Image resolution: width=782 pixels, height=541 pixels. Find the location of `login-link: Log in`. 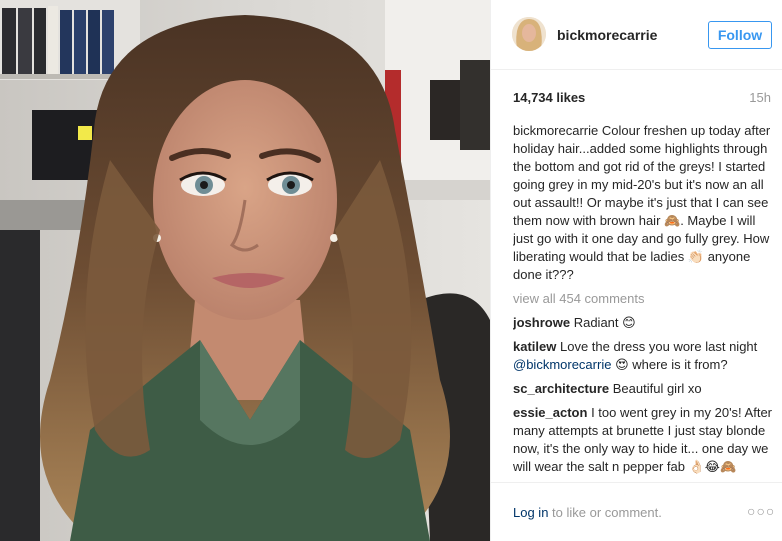

login-link: Log in is located at coordinates (530, 512).